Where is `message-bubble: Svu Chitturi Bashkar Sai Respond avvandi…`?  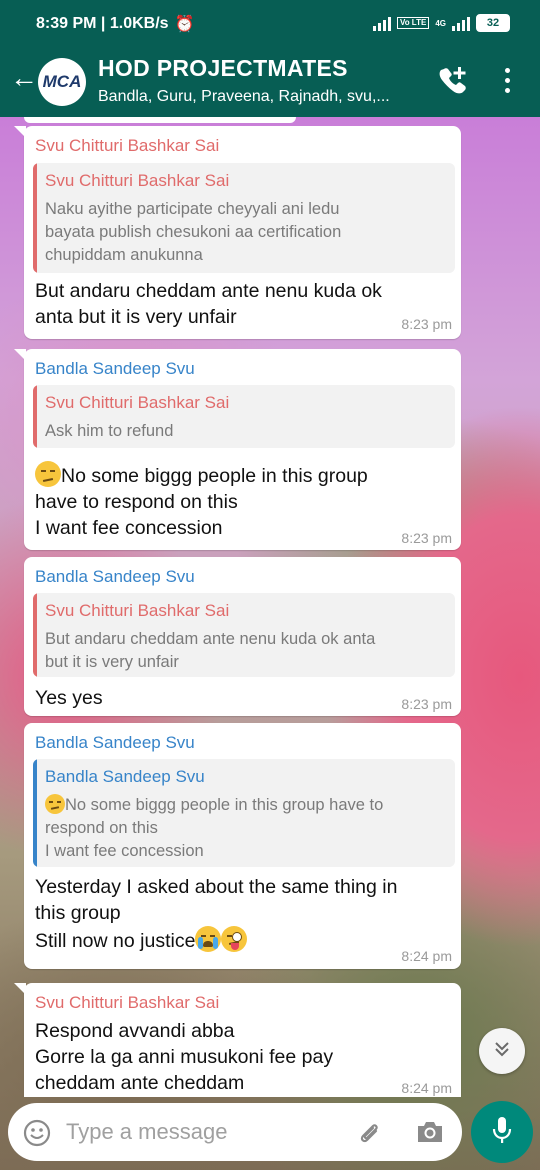 message-bubble: Svu Chitturi Bashkar Sai Respond avvandi… is located at coordinates (237, 1040).